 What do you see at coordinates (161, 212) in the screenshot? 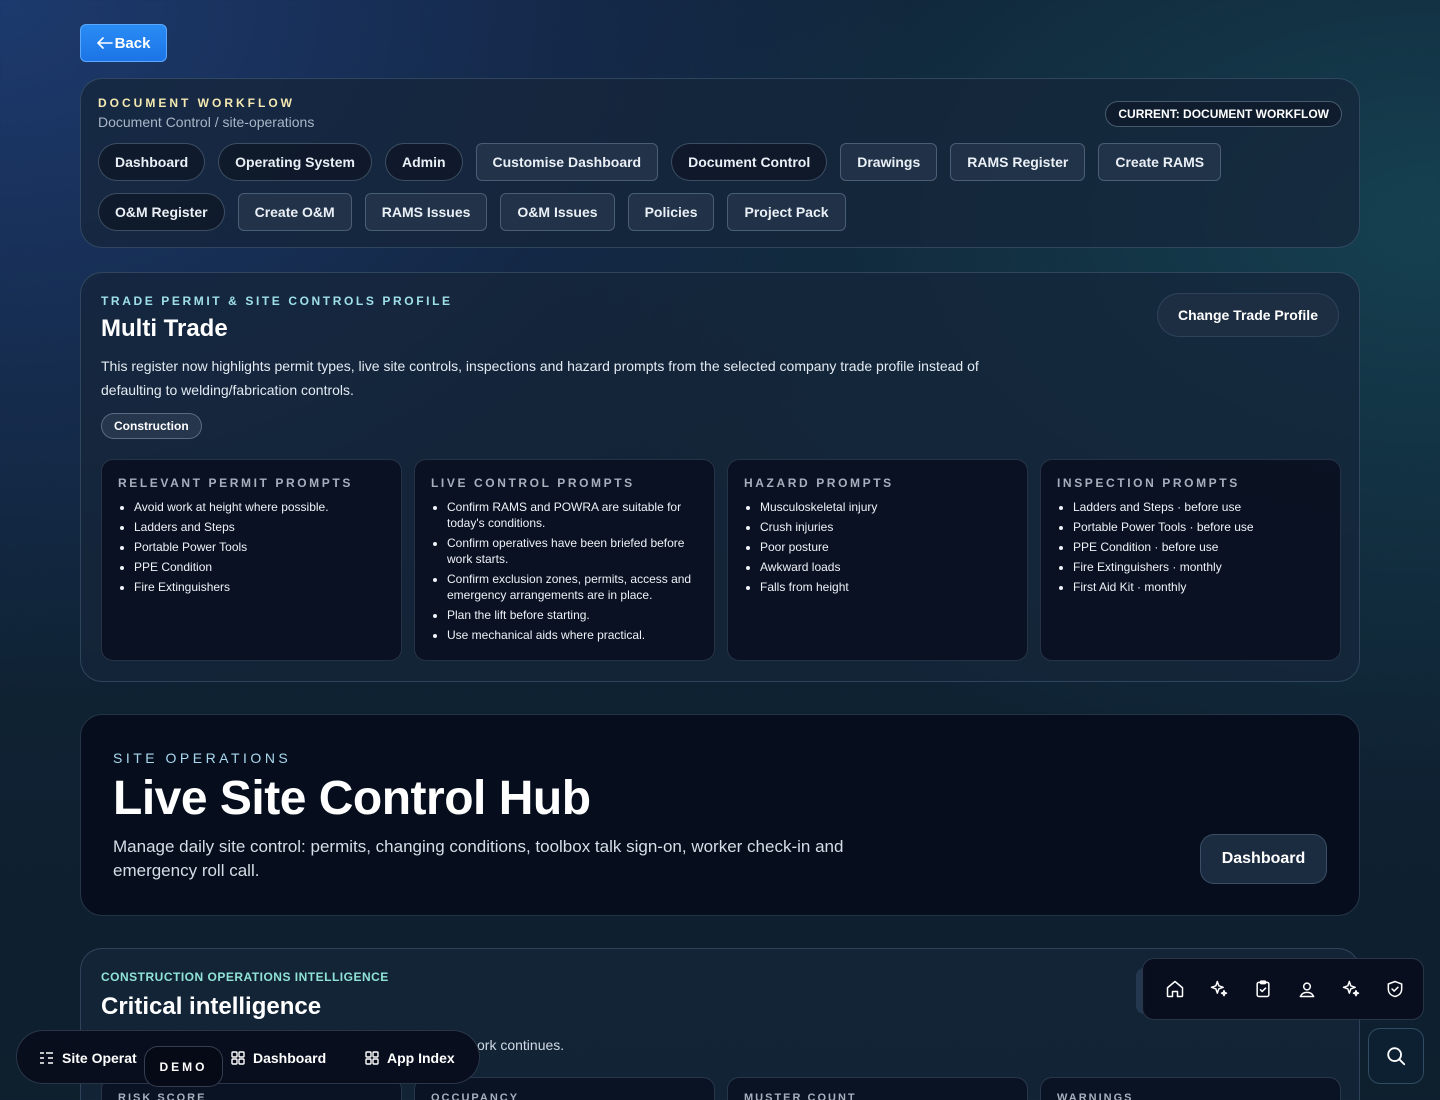
I see `nav-om-register: O&M Register` at bounding box center [161, 212].